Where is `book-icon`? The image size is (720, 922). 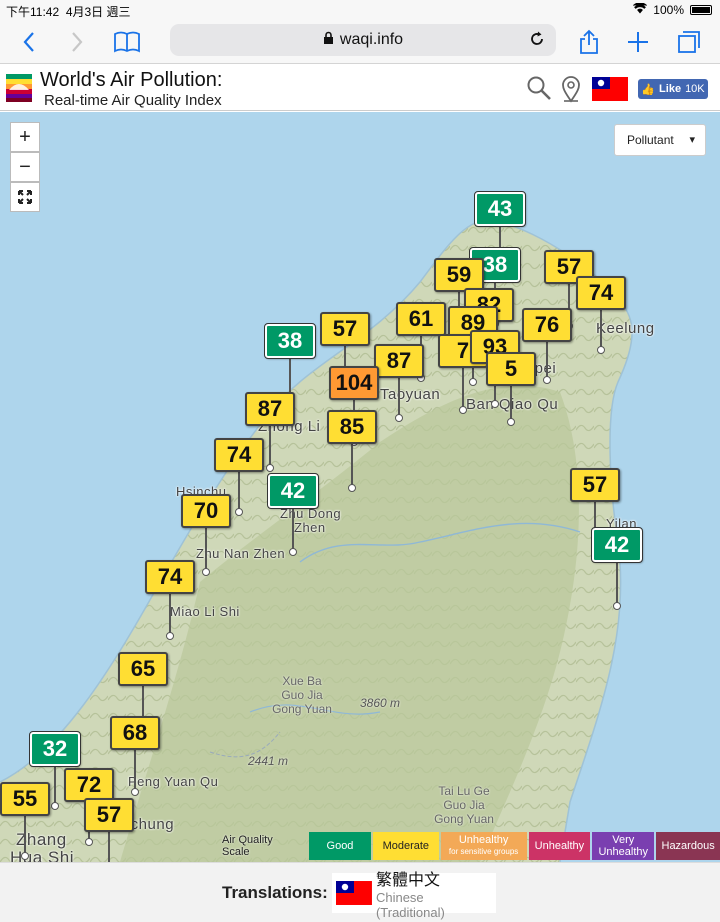 book-icon is located at coordinates (127, 42).